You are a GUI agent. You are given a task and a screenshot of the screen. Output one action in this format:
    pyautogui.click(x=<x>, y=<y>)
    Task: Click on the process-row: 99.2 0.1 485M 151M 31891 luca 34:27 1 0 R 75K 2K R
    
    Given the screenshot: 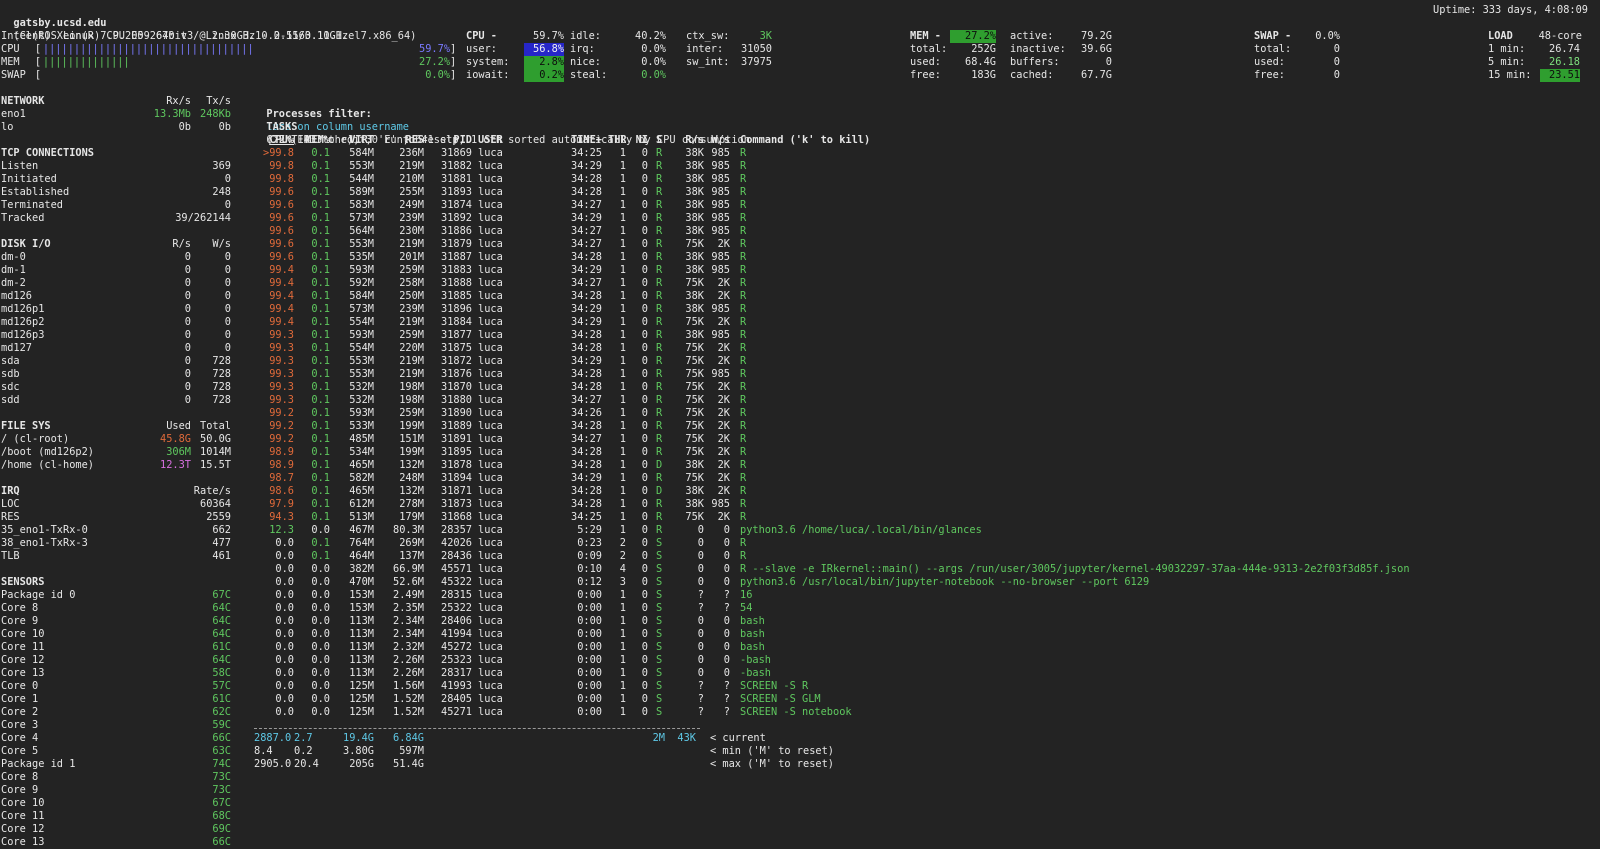 What is the action you would take?
    pyautogui.click(x=924, y=439)
    